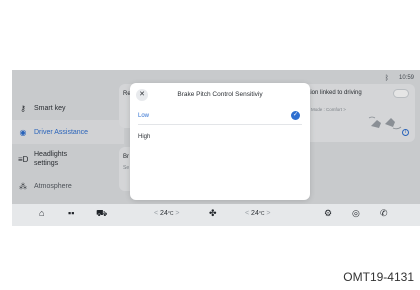 This screenshot has height=290, width=420. What do you see at coordinates (220, 94) in the screenshot?
I see `dialog-title: Brake Pitch Control Sensitiviy` at bounding box center [220, 94].